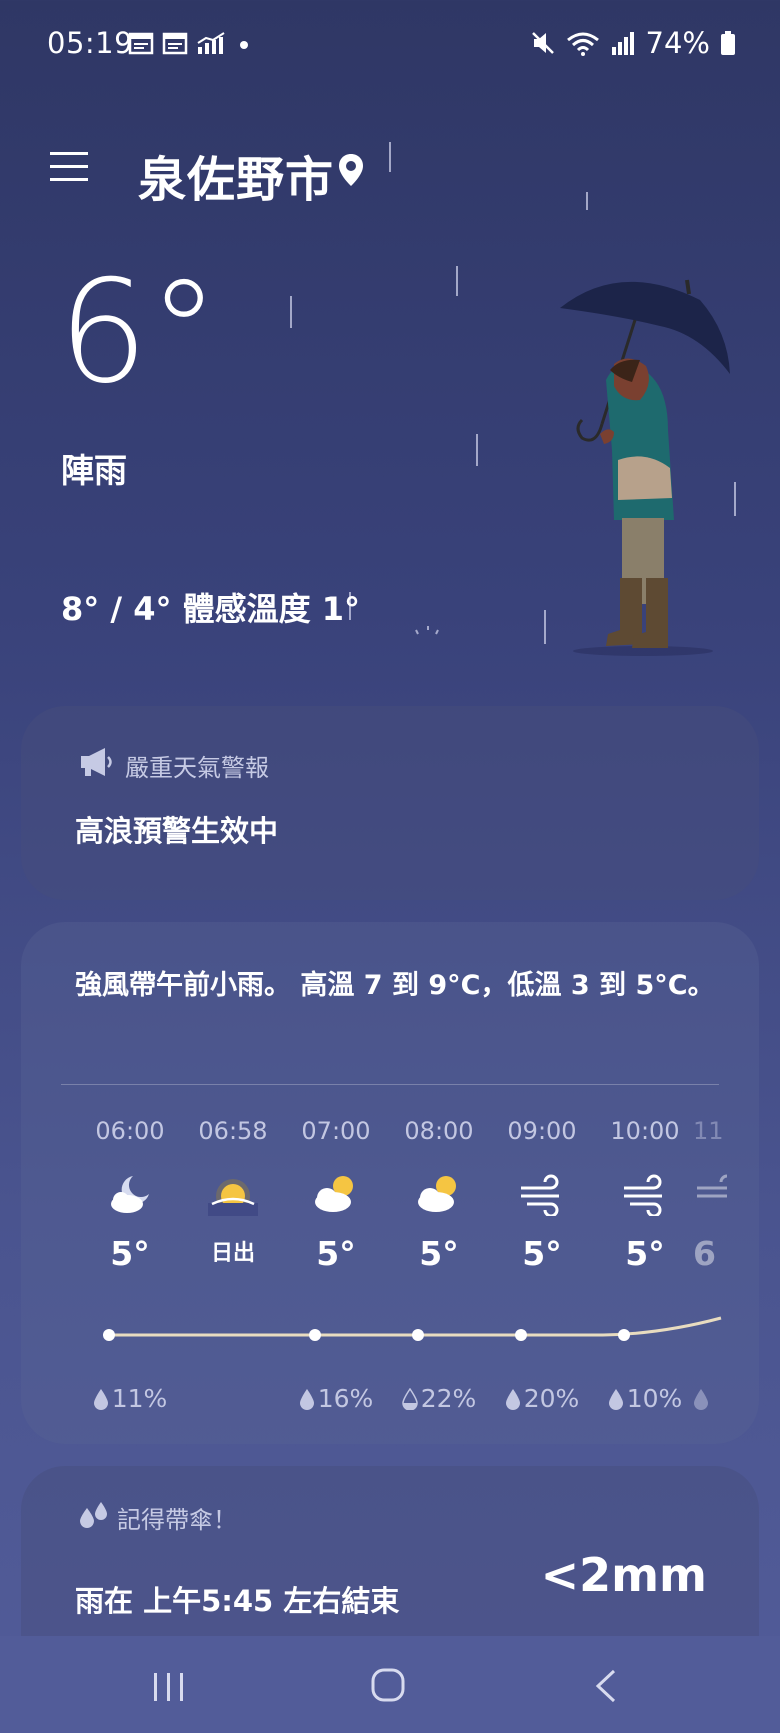  Describe the element at coordinates (395, 985) in the screenshot. I see `forecast-summary: 強風帶午前小雨。 高溫 7 到 9°C，低溫 3 到 5°C。` at that location.